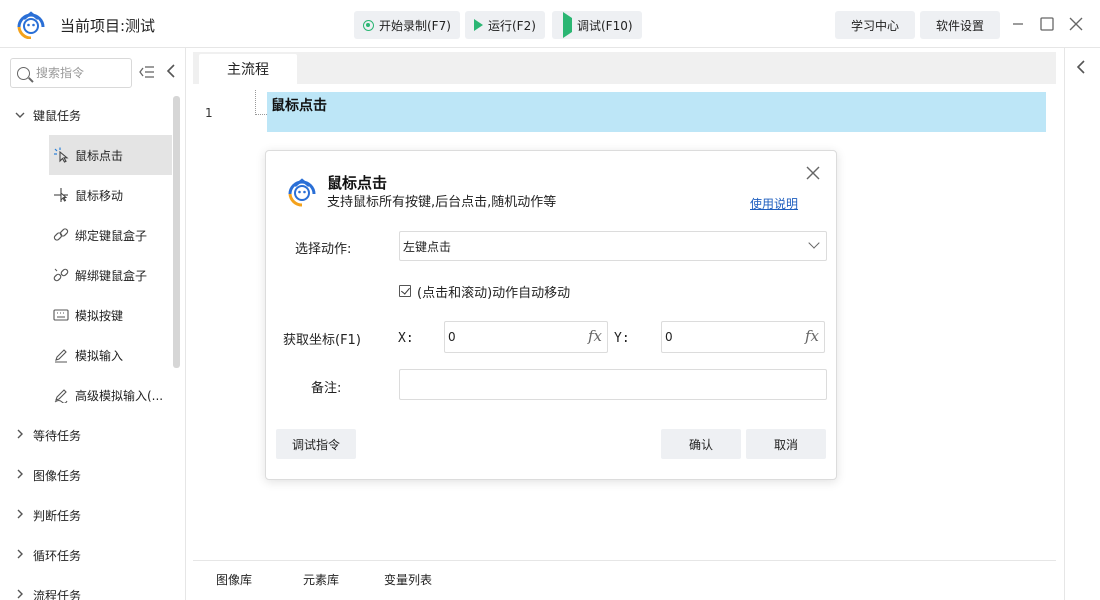  What do you see at coordinates (23, 73) in the screenshot?
I see `search-icon` at bounding box center [23, 73].